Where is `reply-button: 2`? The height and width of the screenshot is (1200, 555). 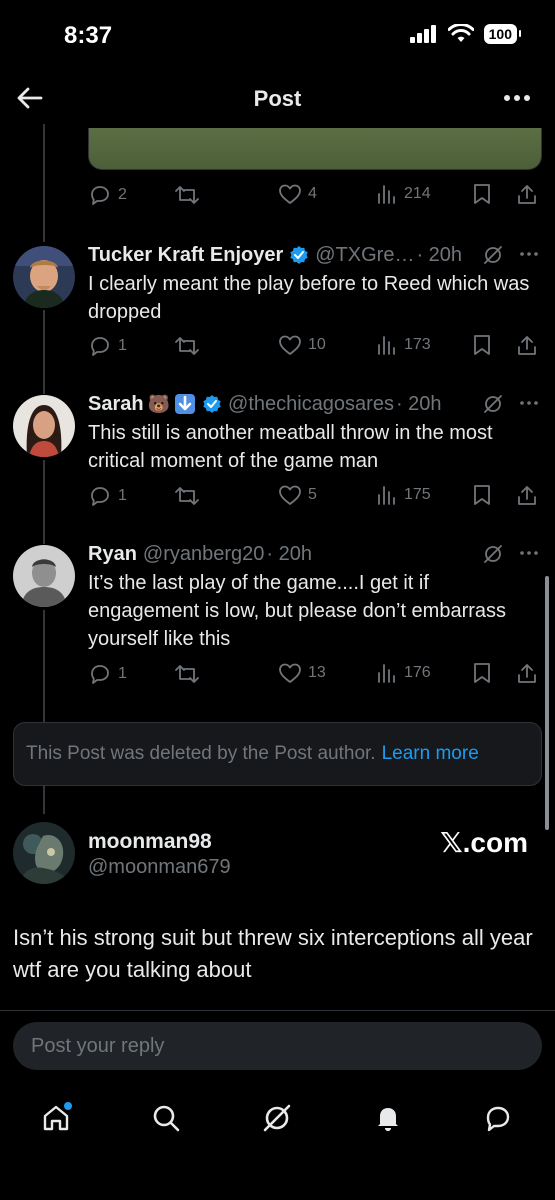
reply-button: 2 is located at coordinates (107, 195).